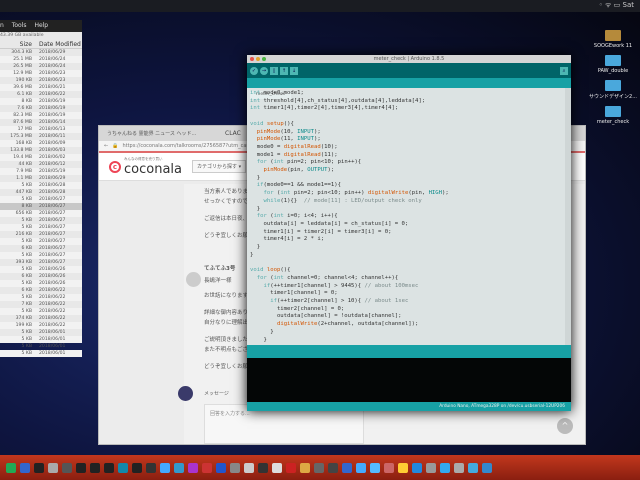 Image resolution: width=640 pixels, height=480 pixels. Describe the element at coordinates (564, 70) in the screenshot. I see `serial-monitor-icon: ⌕` at that location.